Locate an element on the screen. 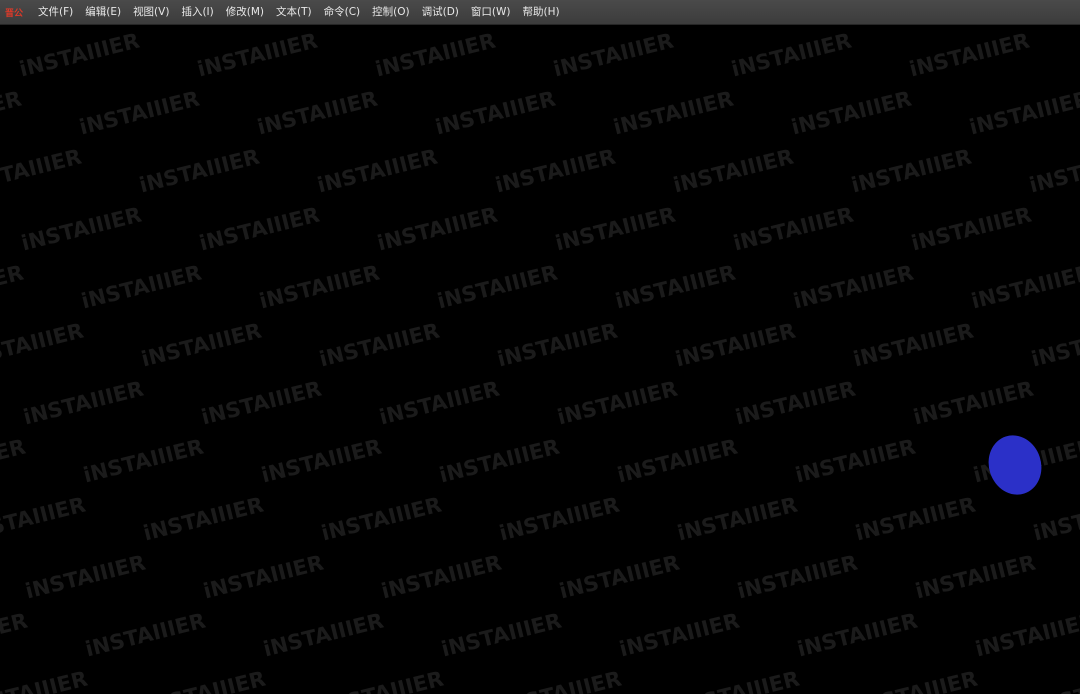  menu-text: 文本(T) is located at coordinates (294, 12).